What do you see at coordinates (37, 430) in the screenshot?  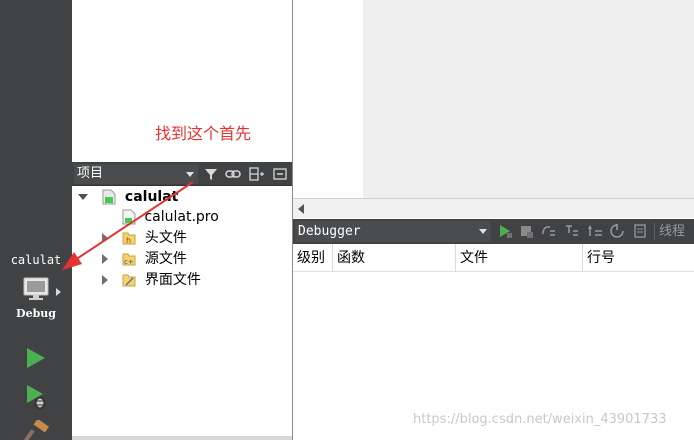 I see `build-hammer-icon` at bounding box center [37, 430].